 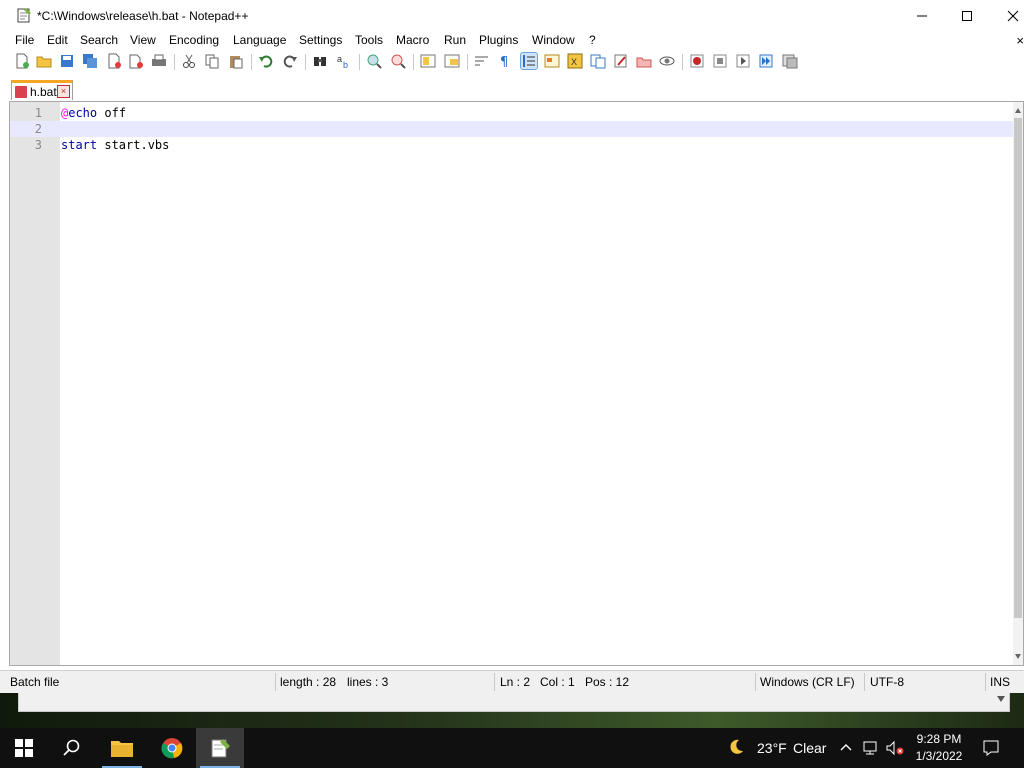 What do you see at coordinates (697, 61) in the screenshot?
I see `record-macro-icon` at bounding box center [697, 61].